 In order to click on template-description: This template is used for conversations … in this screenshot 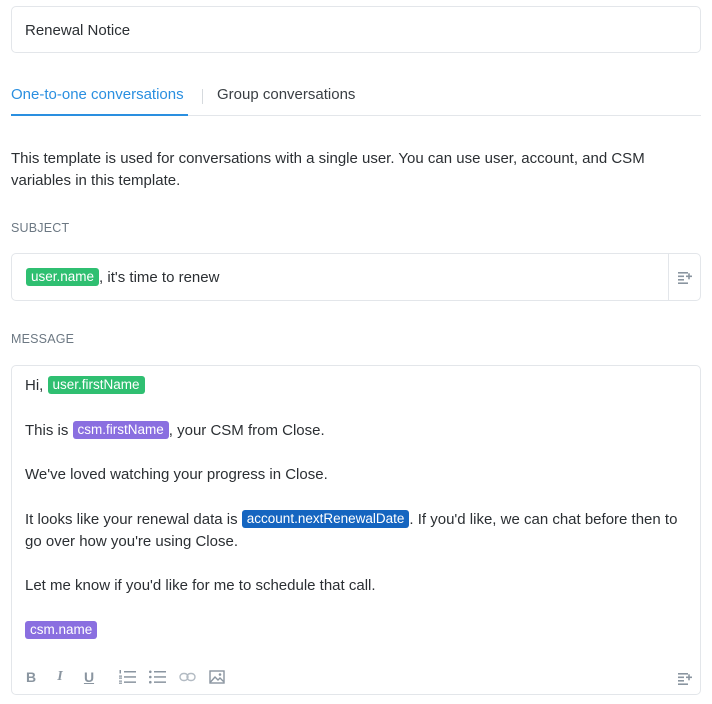, I will do `click(328, 169)`.